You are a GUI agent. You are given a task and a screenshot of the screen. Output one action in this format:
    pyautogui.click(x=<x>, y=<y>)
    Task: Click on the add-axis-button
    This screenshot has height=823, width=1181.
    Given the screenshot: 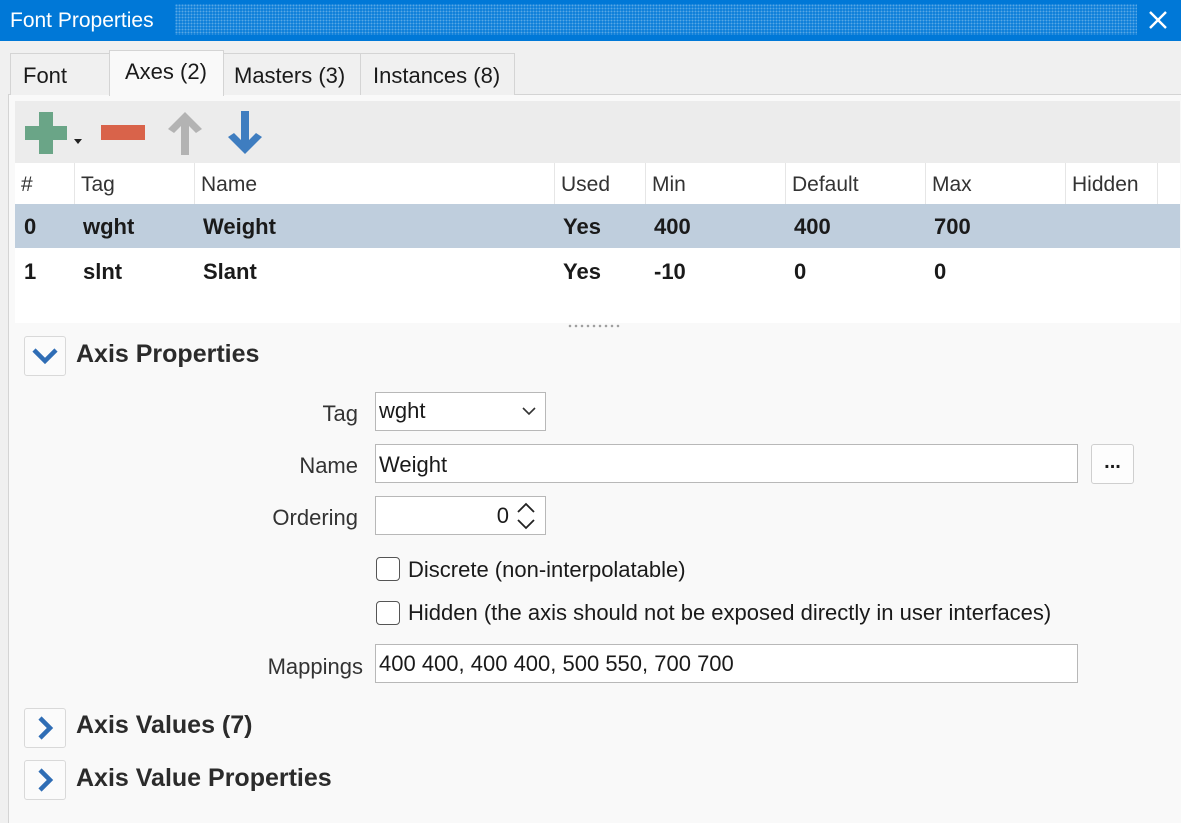 What is the action you would take?
    pyautogui.click(x=55, y=133)
    